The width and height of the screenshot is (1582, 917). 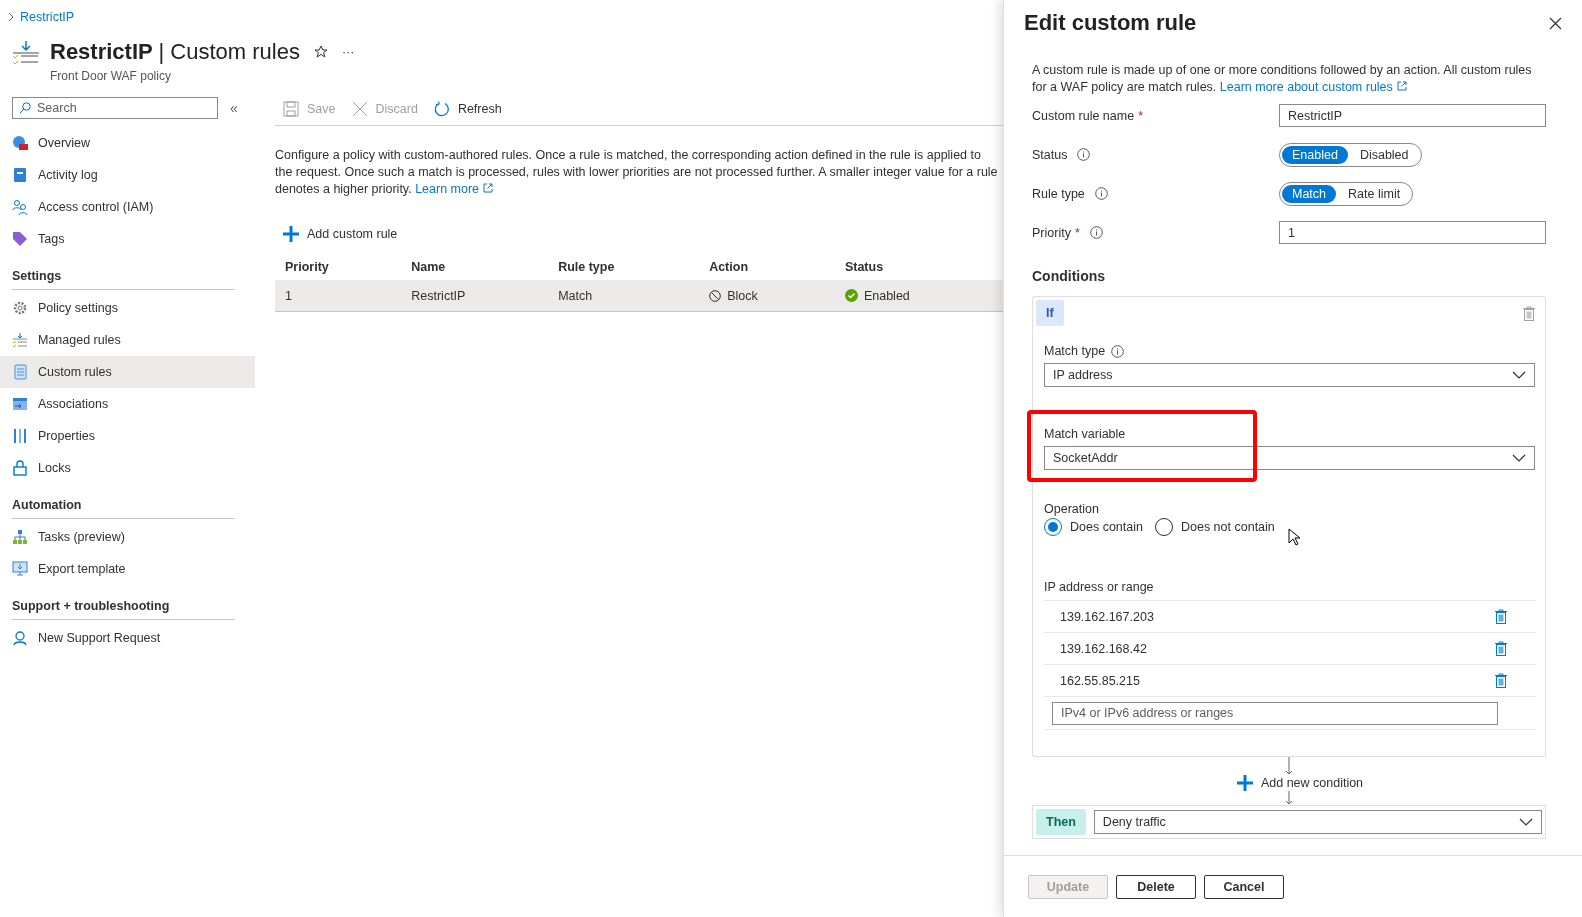 I want to click on column-header: Rule type, so click(x=624, y=267).